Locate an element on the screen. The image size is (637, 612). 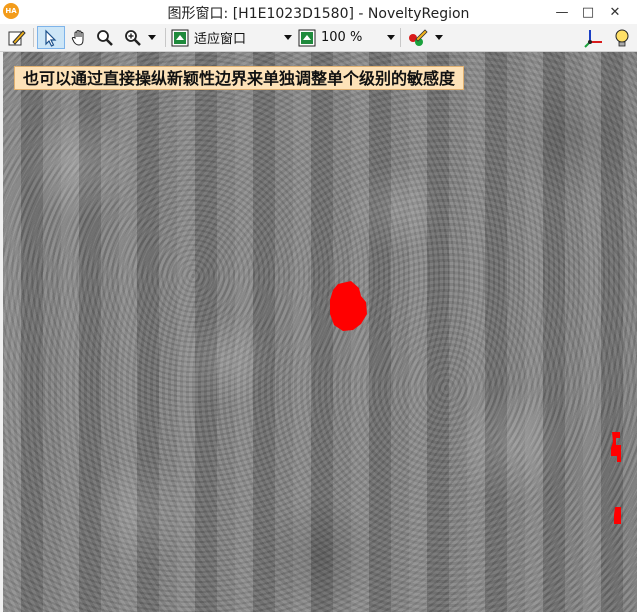
window-title: 图形窗口: [H1E1023D1580] - NoveltyRegion is located at coordinates (318, 14).